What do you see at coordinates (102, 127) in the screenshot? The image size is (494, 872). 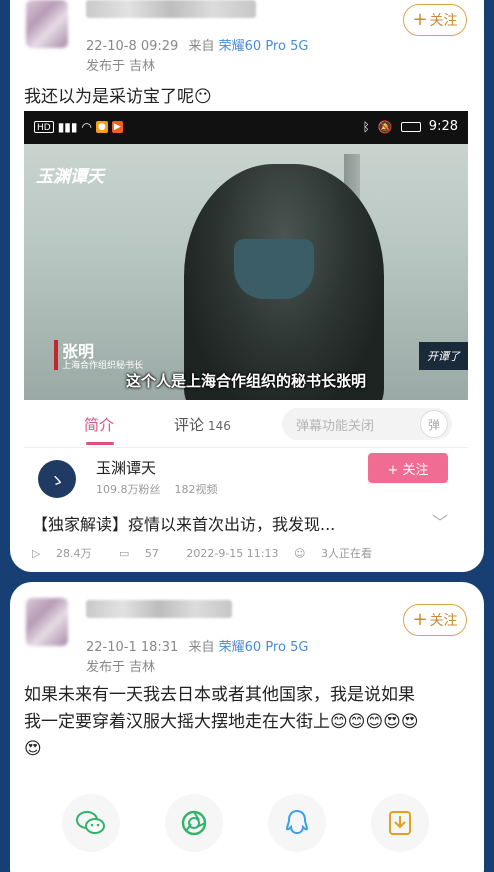 I see `app-notify-icon: ●` at bounding box center [102, 127].